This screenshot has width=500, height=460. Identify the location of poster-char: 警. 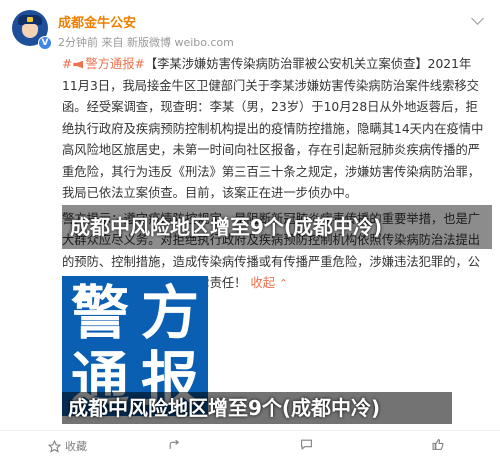
(99, 313).